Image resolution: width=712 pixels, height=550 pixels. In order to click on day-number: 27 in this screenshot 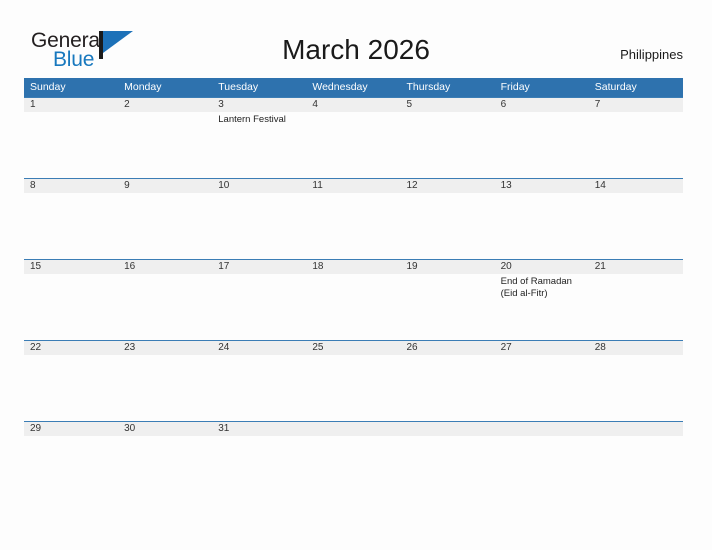, I will do `click(506, 347)`.